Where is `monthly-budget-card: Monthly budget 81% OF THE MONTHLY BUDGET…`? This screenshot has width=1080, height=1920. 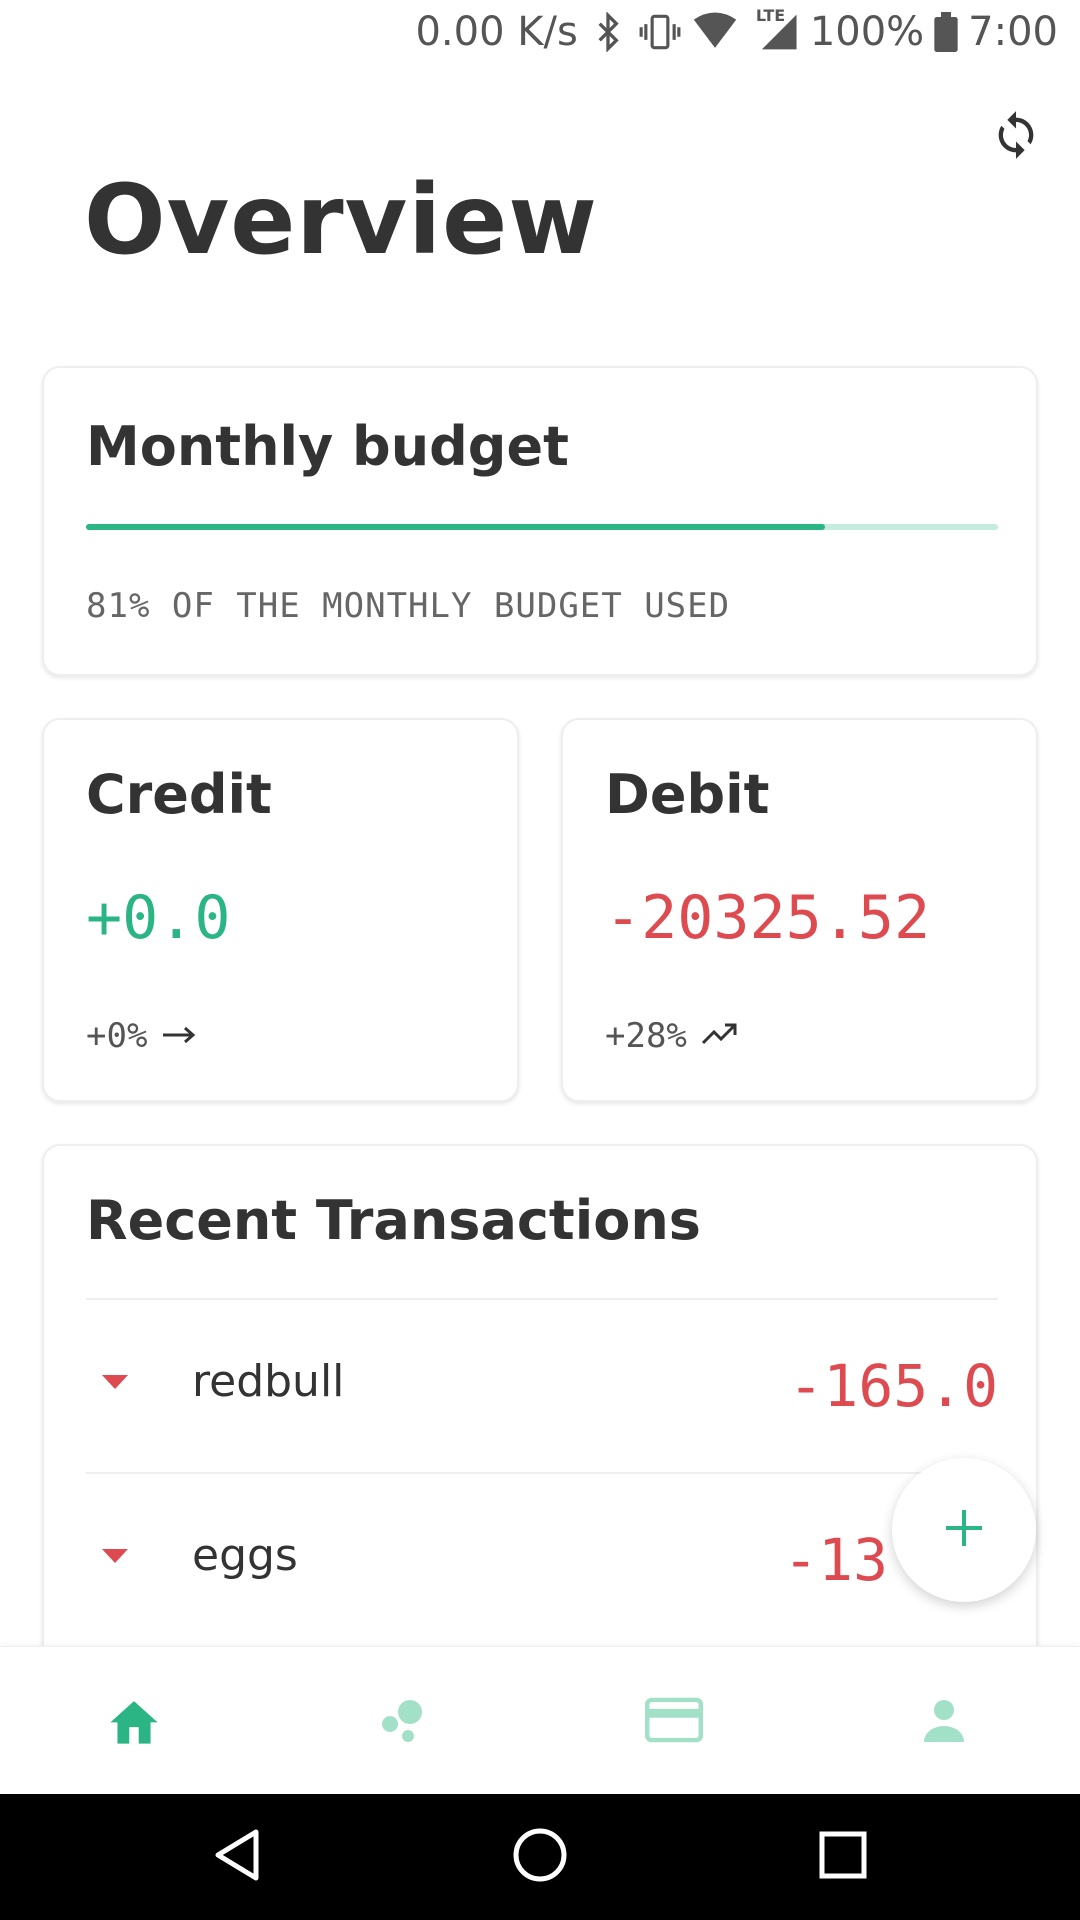 monthly-budget-card: Monthly budget 81% OF THE MONTHLY BUDGET… is located at coordinates (540, 521).